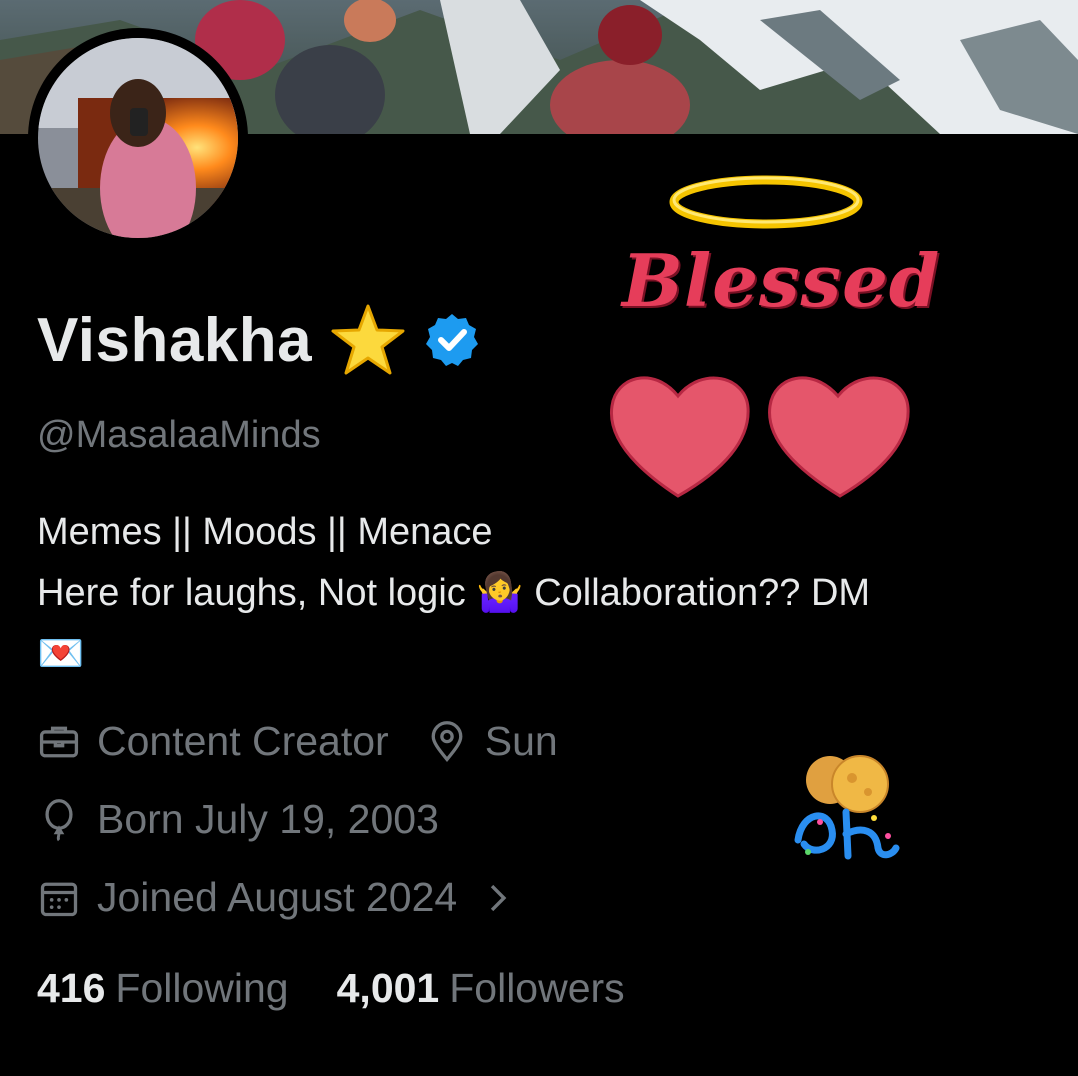 The height and width of the screenshot is (1076, 1078). What do you see at coordinates (547, 654) in the screenshot?
I see `bio-line: 💌` at bounding box center [547, 654].